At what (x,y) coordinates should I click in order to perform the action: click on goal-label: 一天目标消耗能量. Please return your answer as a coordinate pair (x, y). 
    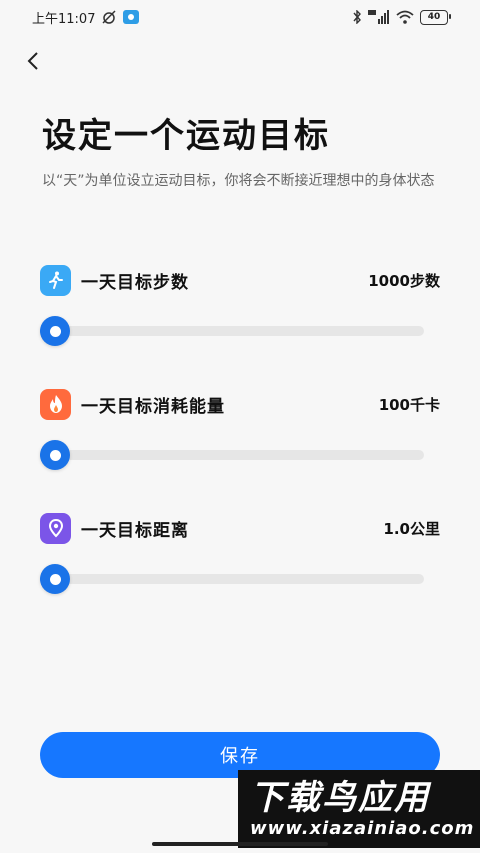
    Looking at the image, I should click on (153, 406).